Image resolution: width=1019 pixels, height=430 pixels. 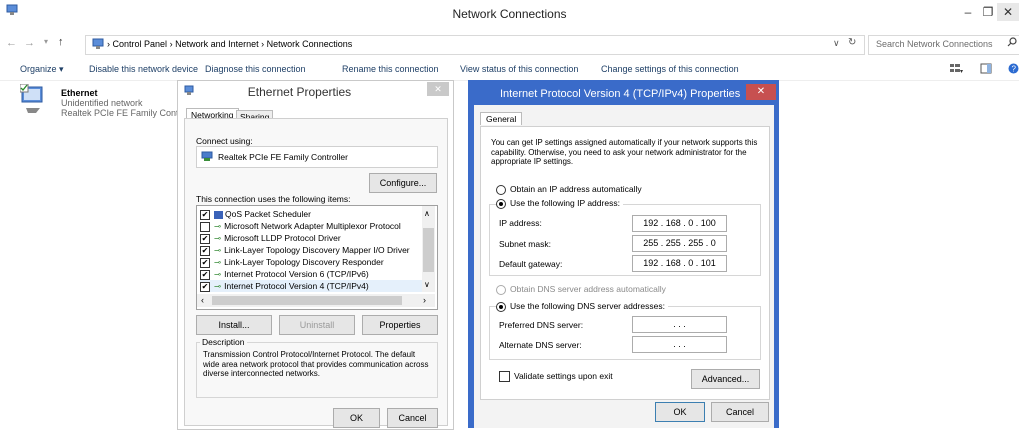 What do you see at coordinates (934, 44) in the screenshot?
I see `search-placeholder: Search Network Connections` at bounding box center [934, 44].